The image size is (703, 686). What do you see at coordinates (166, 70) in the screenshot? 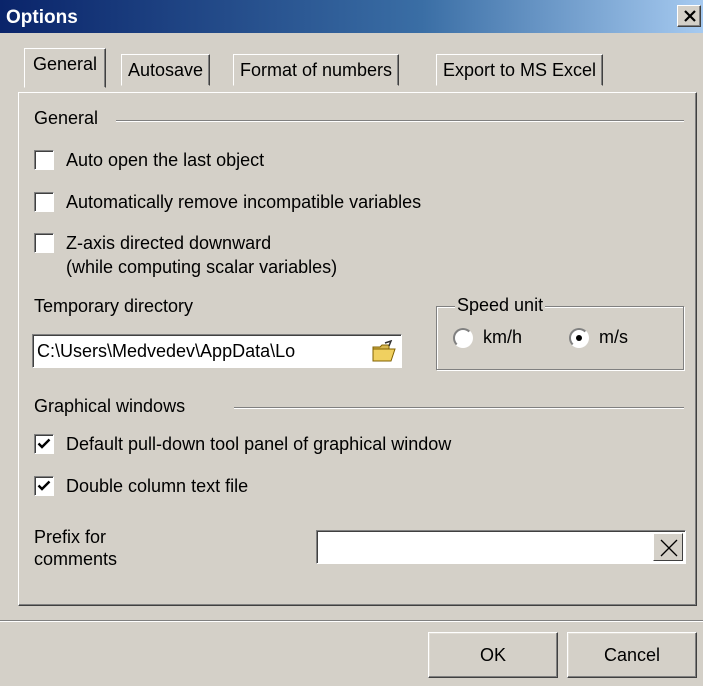
I see `tab-autosave: Autosave` at bounding box center [166, 70].